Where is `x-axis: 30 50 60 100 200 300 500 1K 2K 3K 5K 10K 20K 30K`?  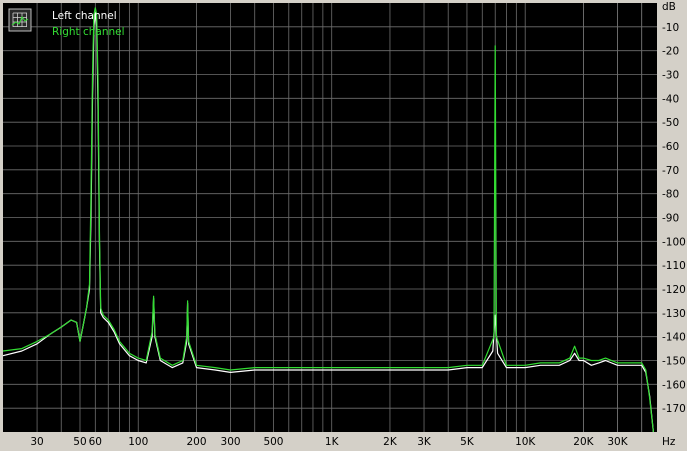 x-axis: 30 50 60 100 200 300 500 1K 2K 3K 5K 10K 20K 30K is located at coordinates (329, 442).